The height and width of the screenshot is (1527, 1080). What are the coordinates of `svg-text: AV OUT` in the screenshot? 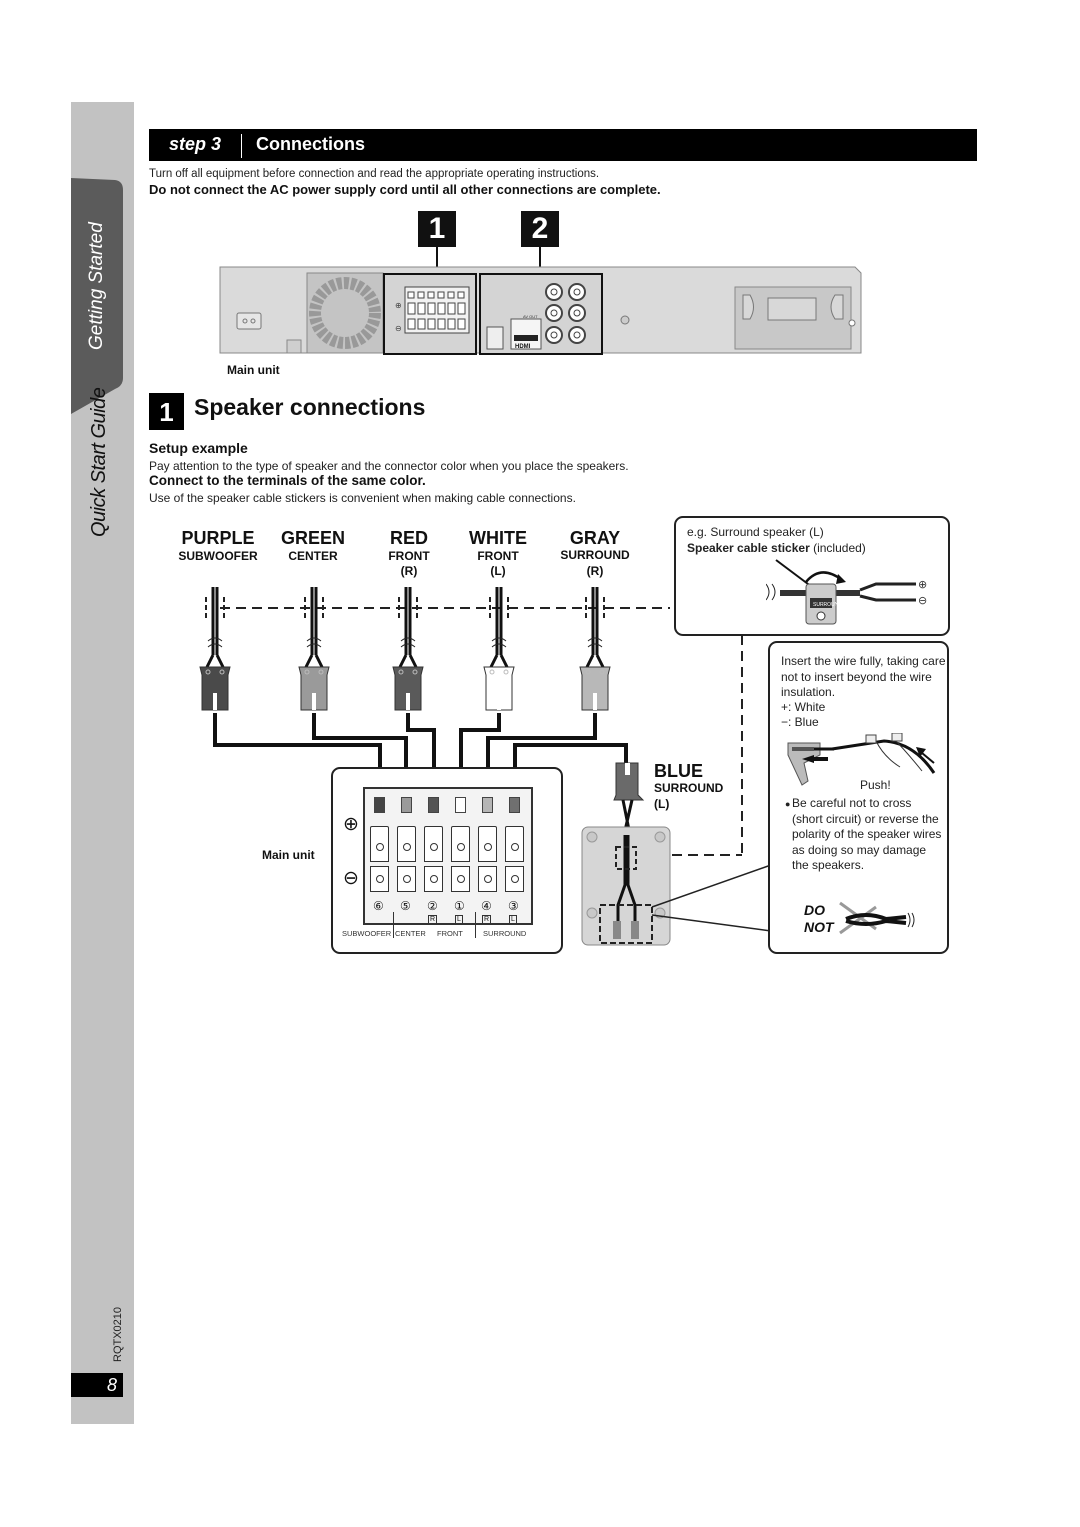 It's located at (530, 316).